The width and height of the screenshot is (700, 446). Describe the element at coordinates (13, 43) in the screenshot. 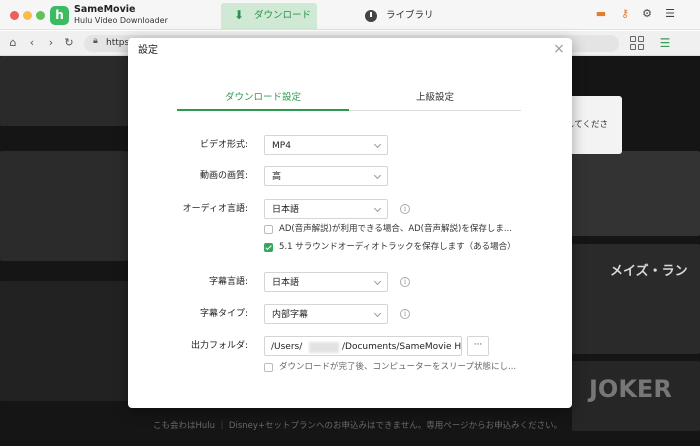

I see `home-icon: ⌂` at that location.